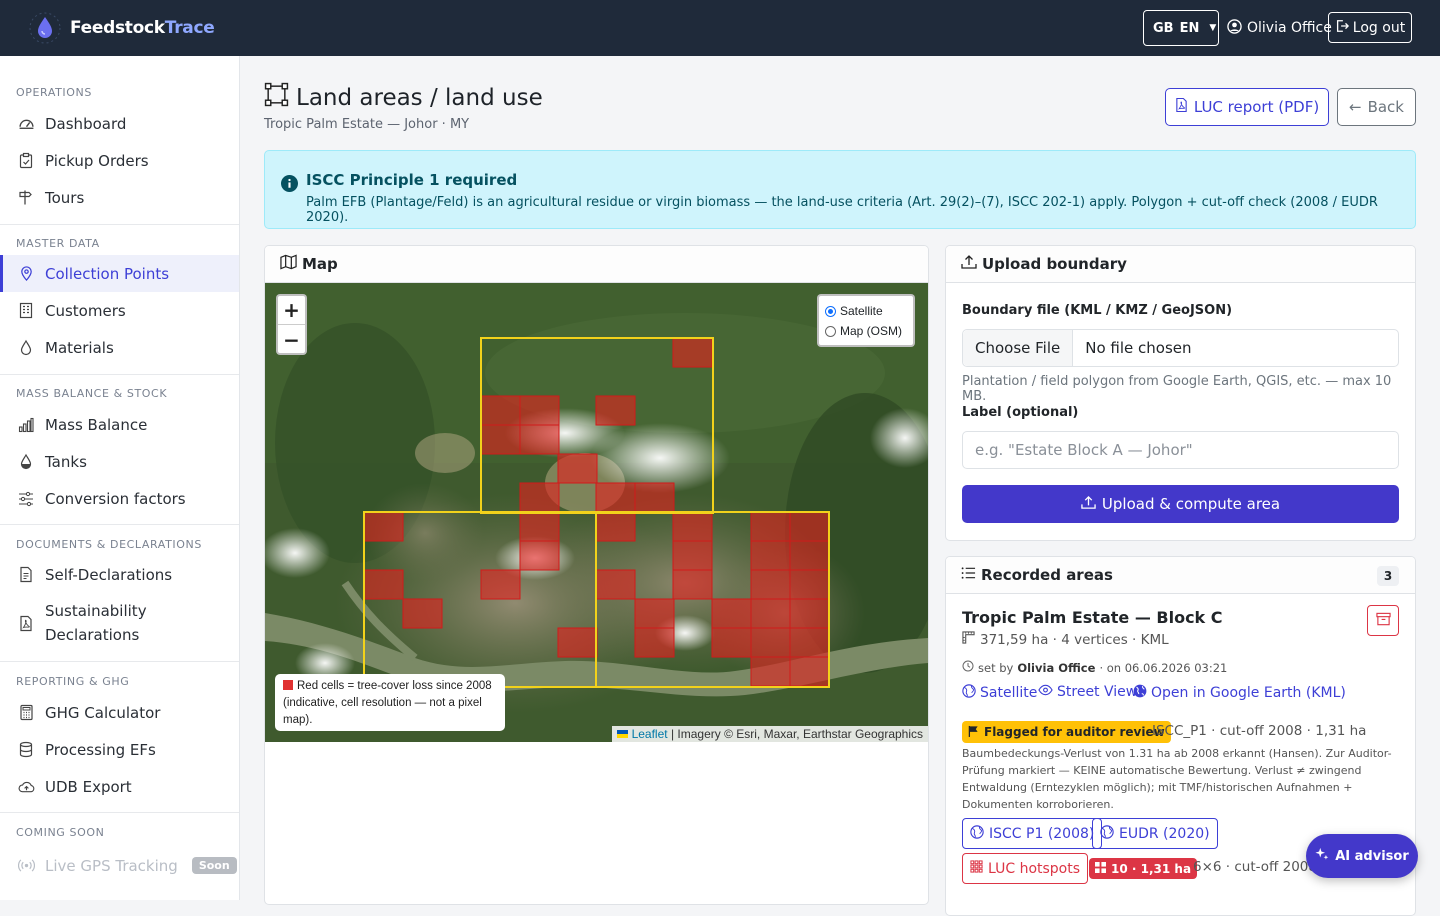 The width and height of the screenshot is (1440, 916). I want to click on red-swatch-icon, so click(288, 685).